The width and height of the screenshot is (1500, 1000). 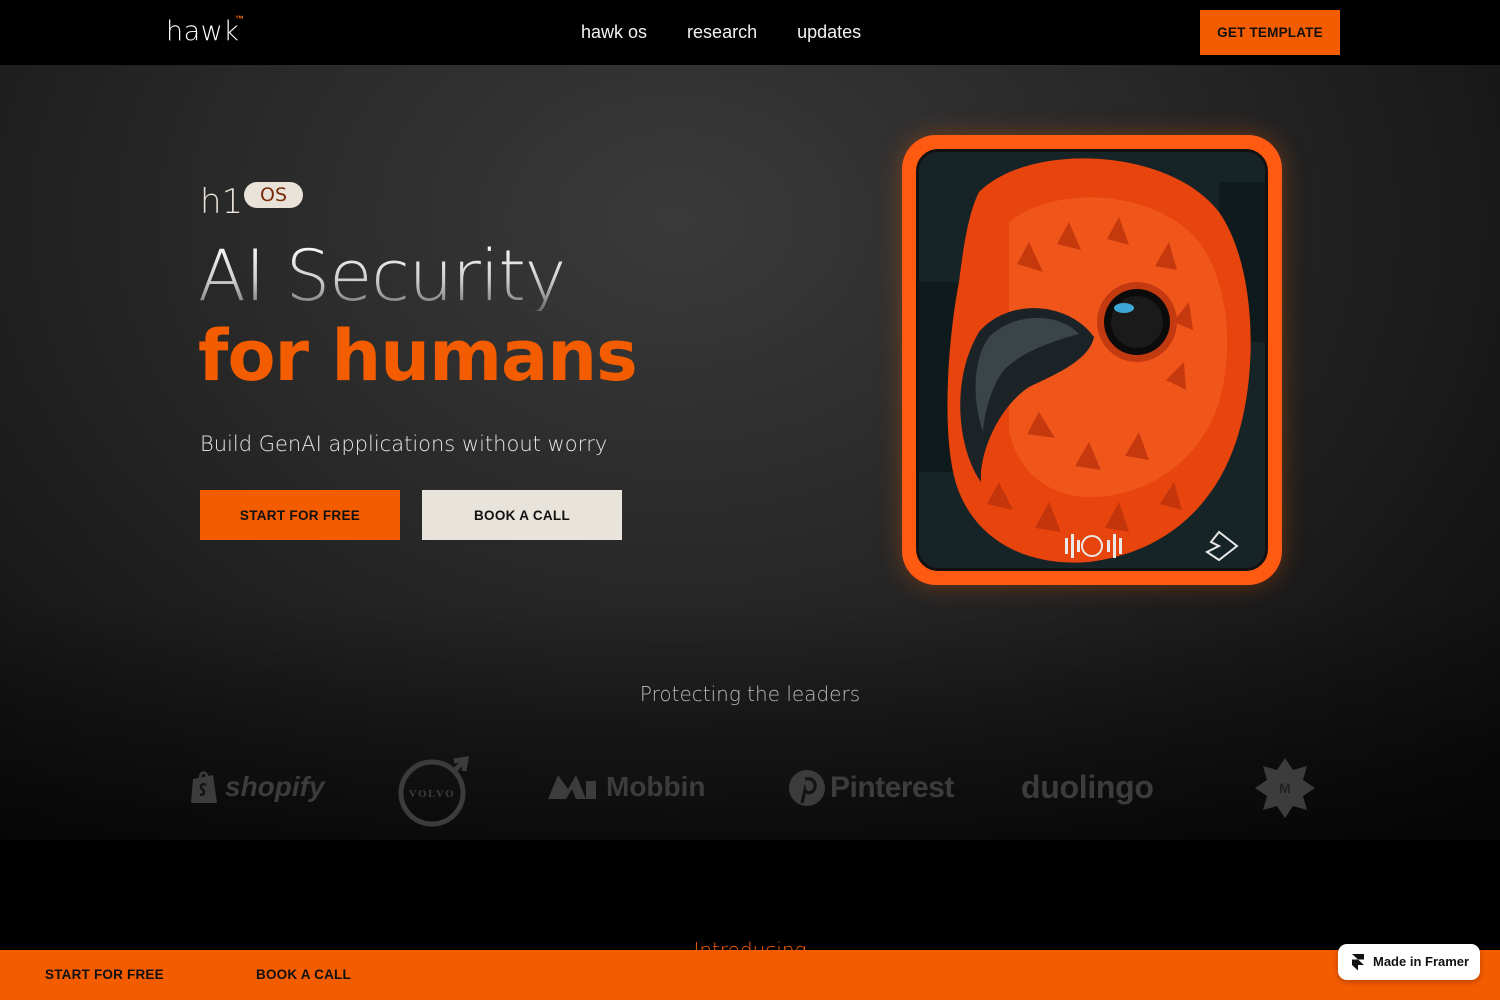 What do you see at coordinates (300, 515) in the screenshot?
I see `start-for-free-button: START FOR FREE` at bounding box center [300, 515].